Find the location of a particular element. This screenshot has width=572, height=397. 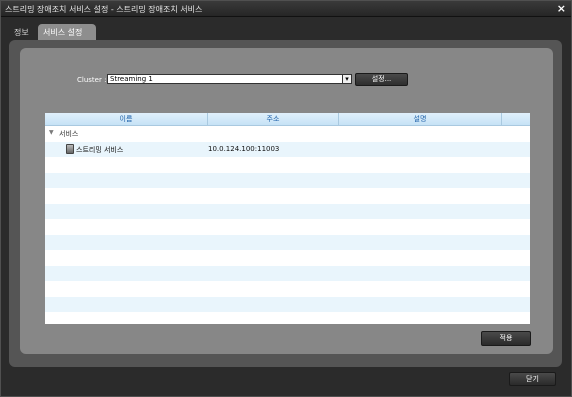

service-name: 스트리밍 서비스 is located at coordinates (100, 149).